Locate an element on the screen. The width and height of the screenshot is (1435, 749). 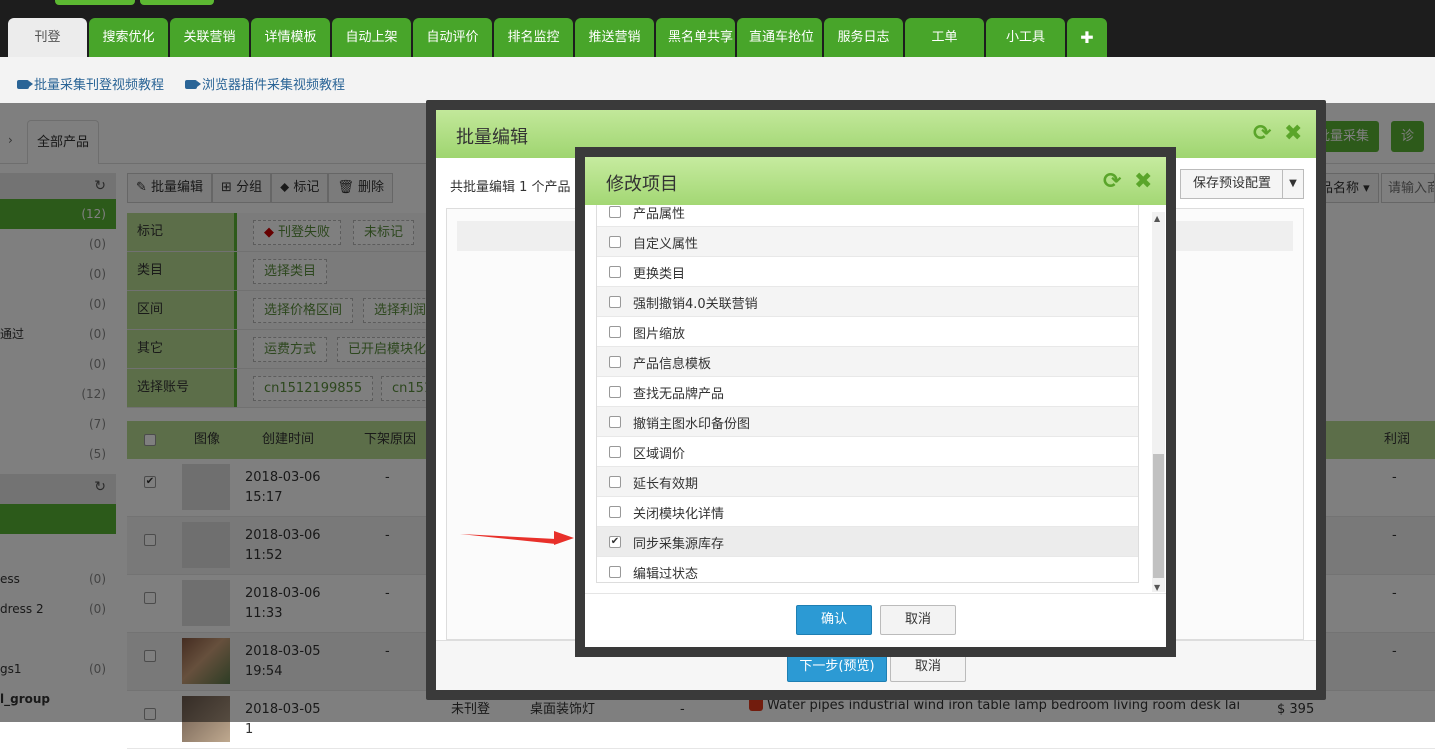
list-item: 查找无品牌产品 is located at coordinates (867, 392).